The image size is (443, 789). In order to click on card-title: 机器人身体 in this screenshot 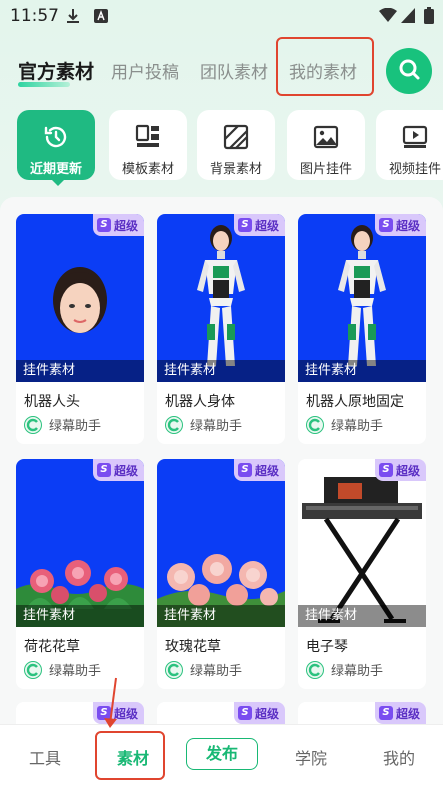, I will do `click(200, 402)`.